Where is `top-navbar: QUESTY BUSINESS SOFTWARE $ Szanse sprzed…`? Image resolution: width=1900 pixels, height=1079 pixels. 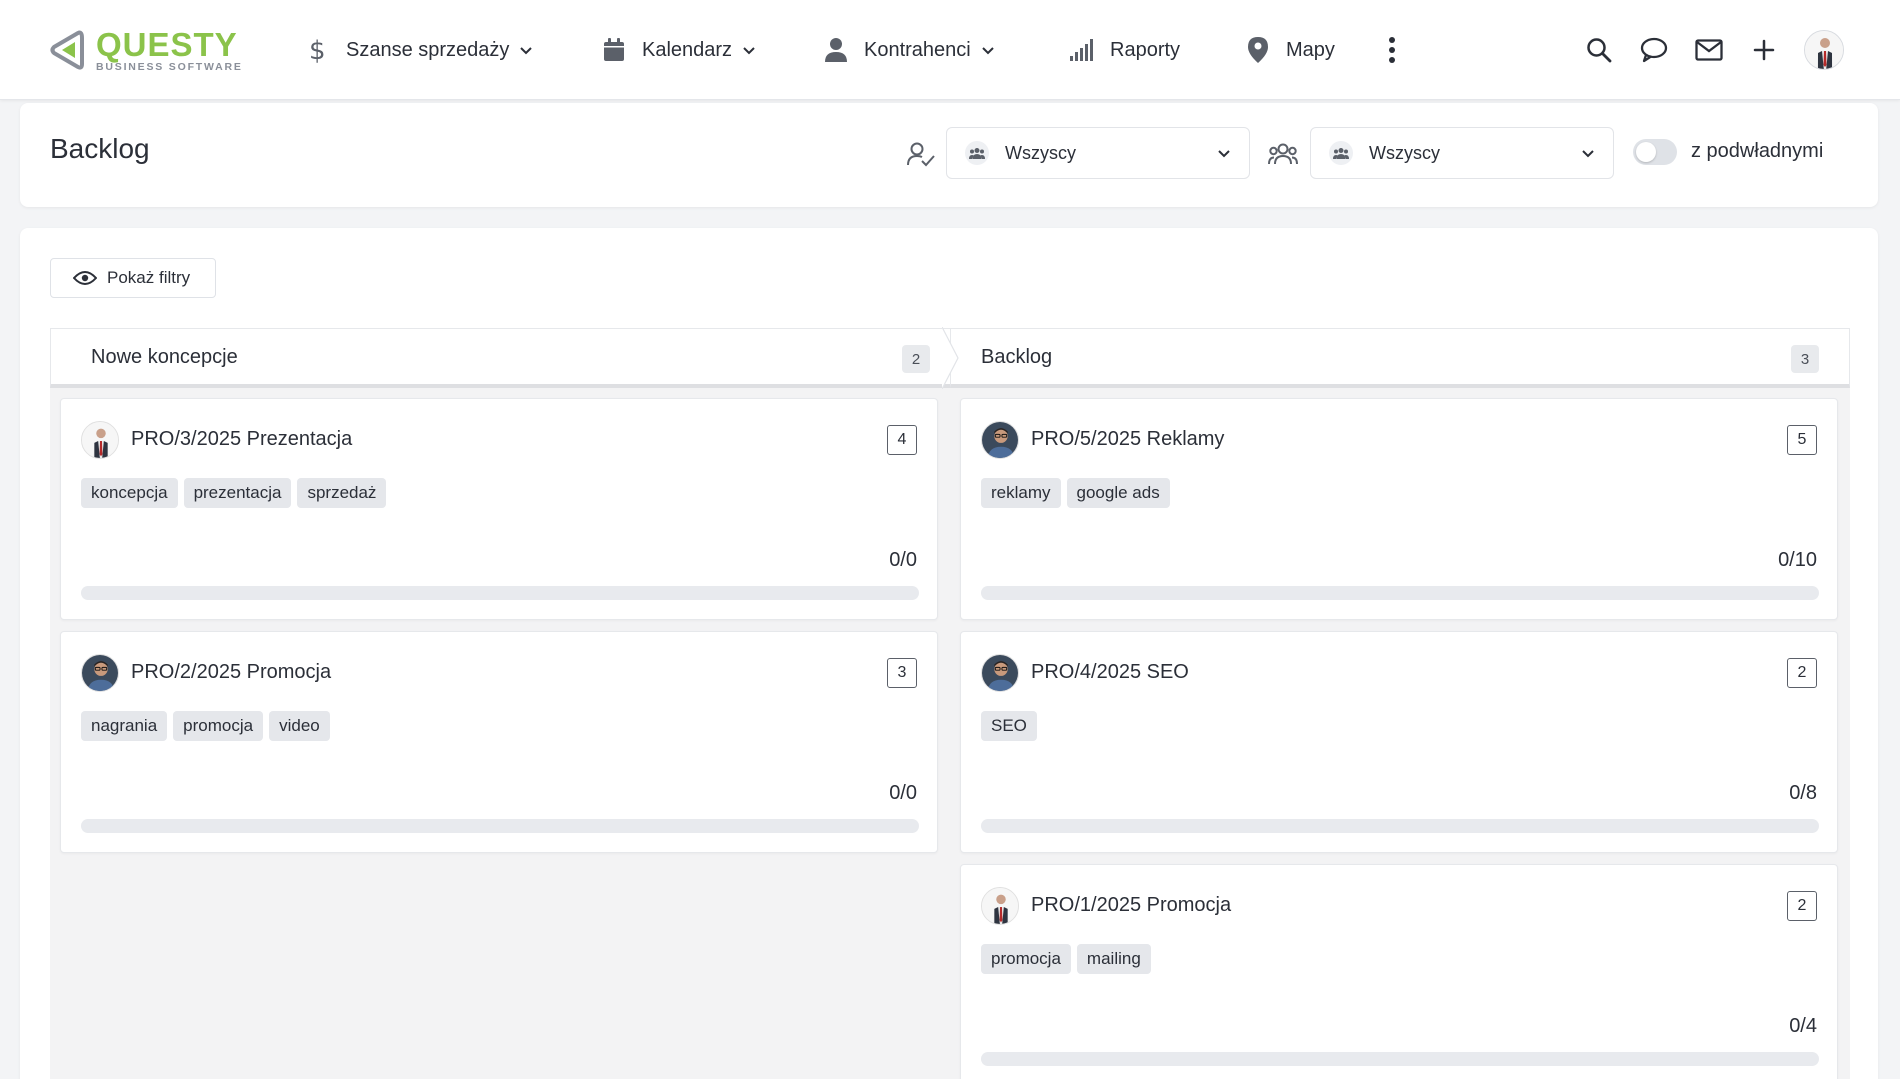
top-navbar: QUESTY BUSINESS SOFTWARE $ Szanse sprzed… is located at coordinates (950, 50).